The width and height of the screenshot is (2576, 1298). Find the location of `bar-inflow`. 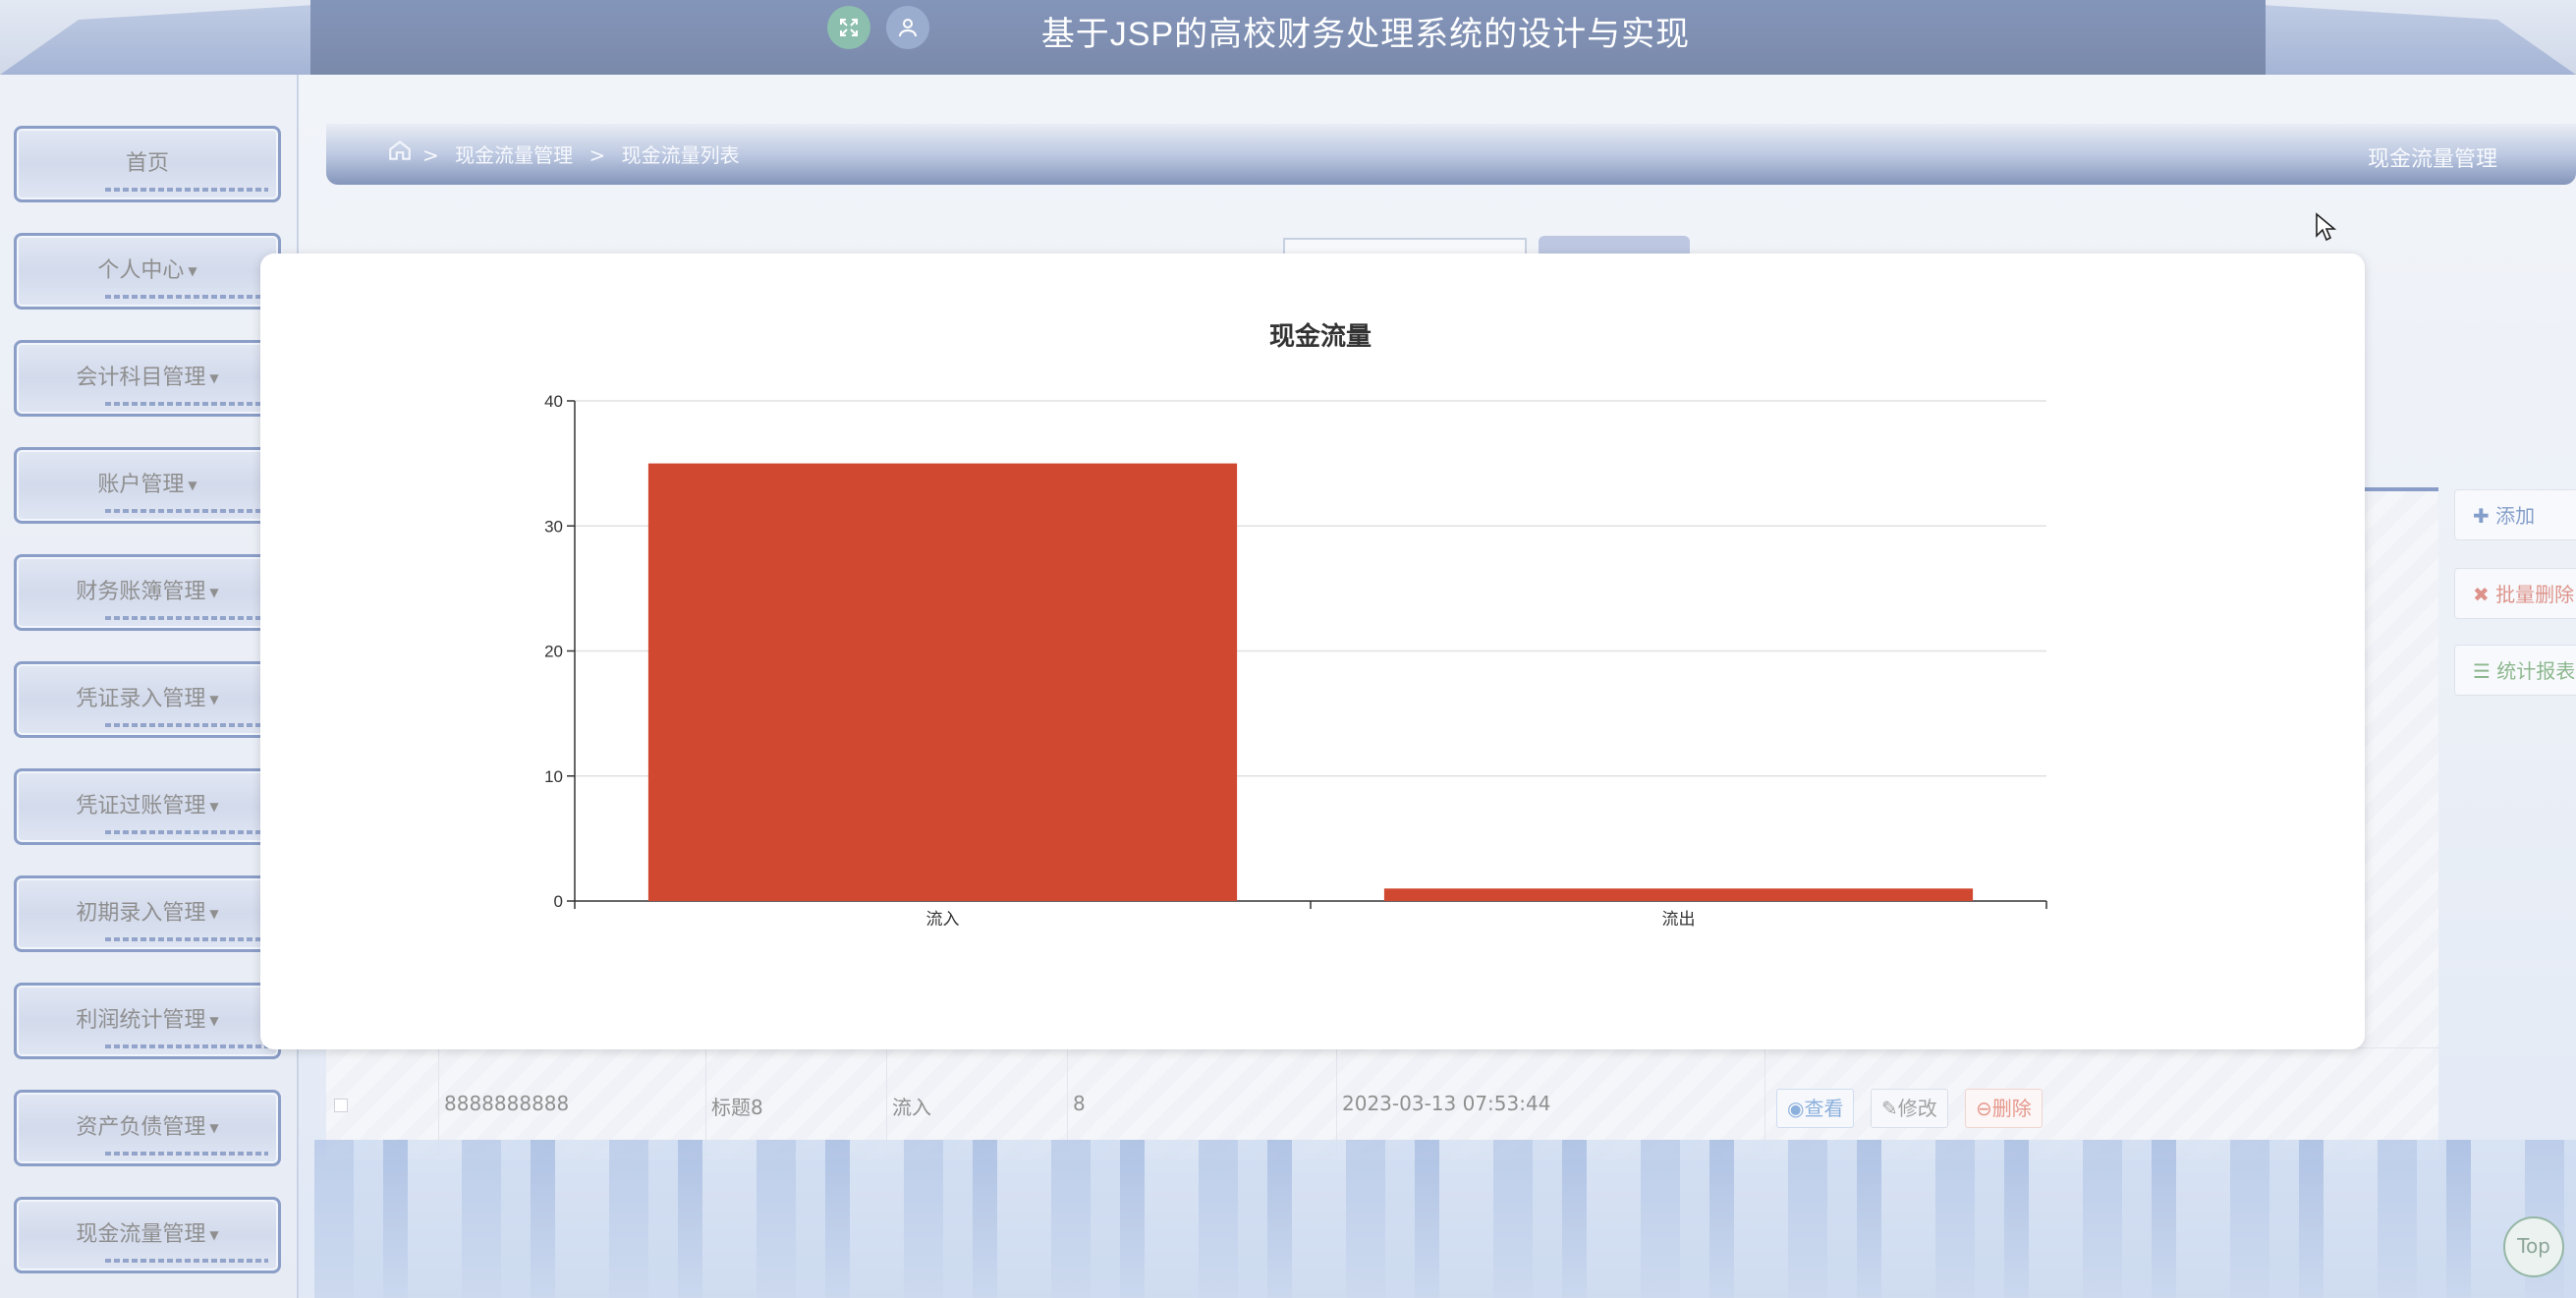

bar-inflow is located at coordinates (942, 682).